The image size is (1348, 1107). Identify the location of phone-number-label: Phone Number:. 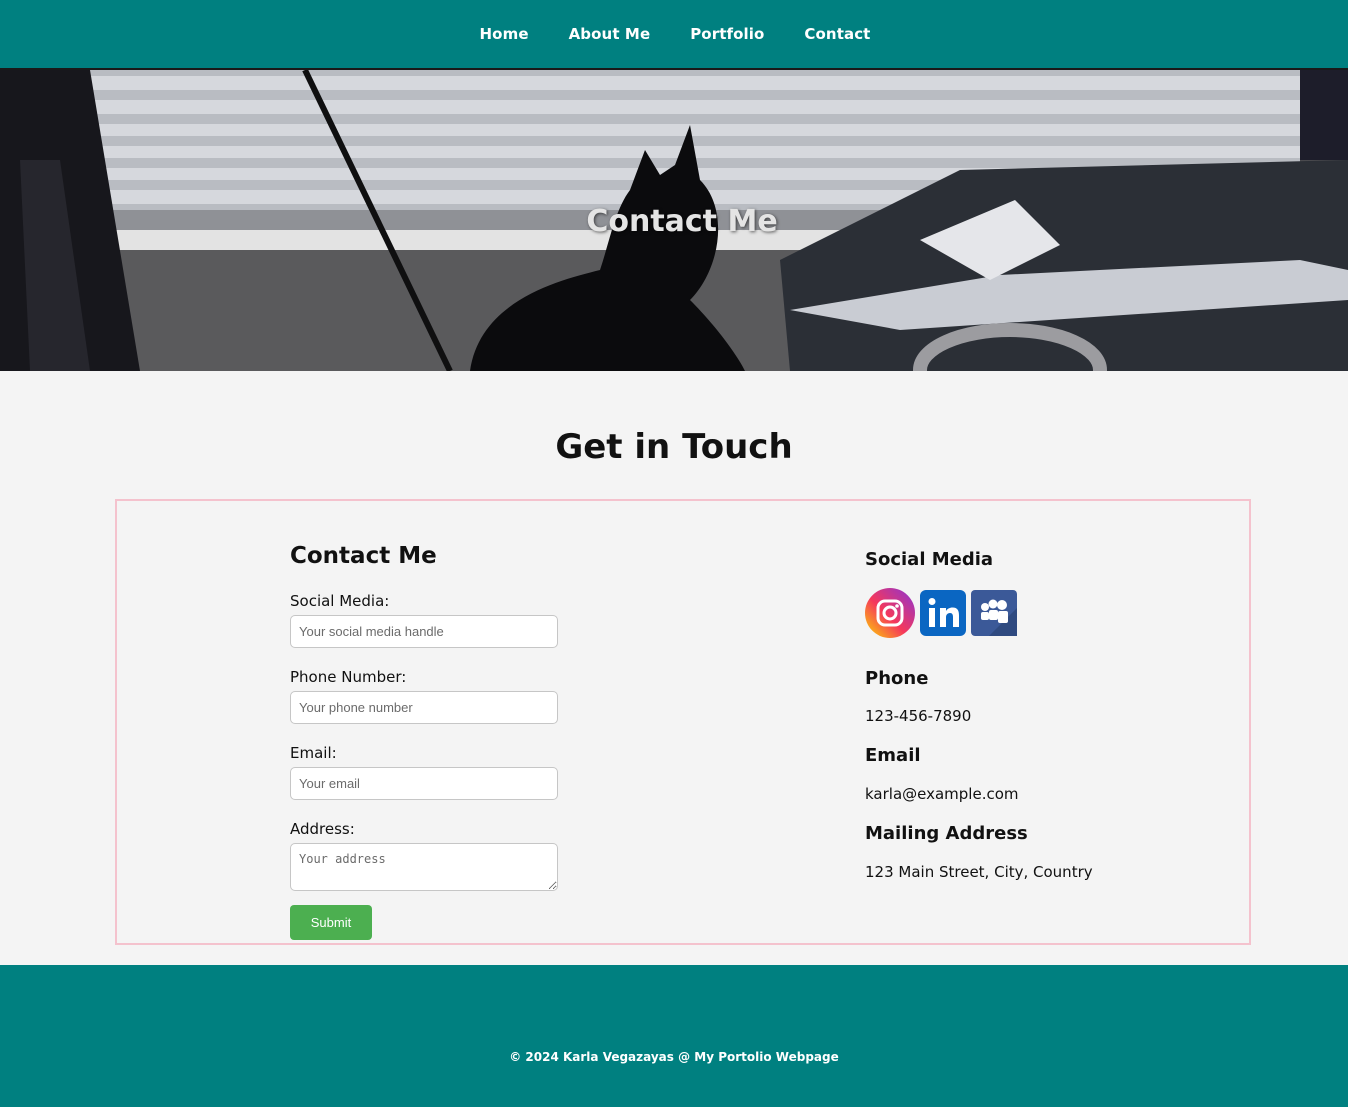
(348, 677).